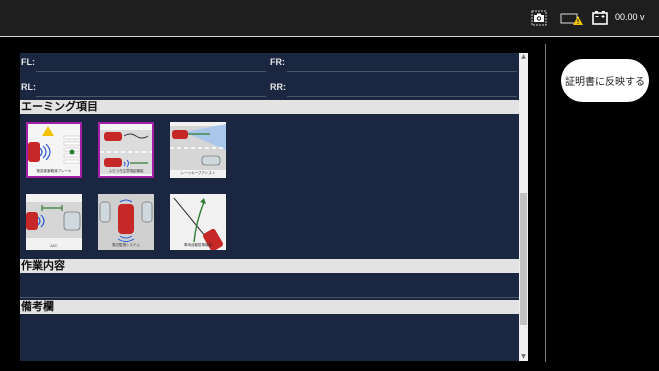 The image size is (659, 371). Describe the element at coordinates (523, 357) in the screenshot. I see `scroll-down-arrow-icon: ▼` at that location.